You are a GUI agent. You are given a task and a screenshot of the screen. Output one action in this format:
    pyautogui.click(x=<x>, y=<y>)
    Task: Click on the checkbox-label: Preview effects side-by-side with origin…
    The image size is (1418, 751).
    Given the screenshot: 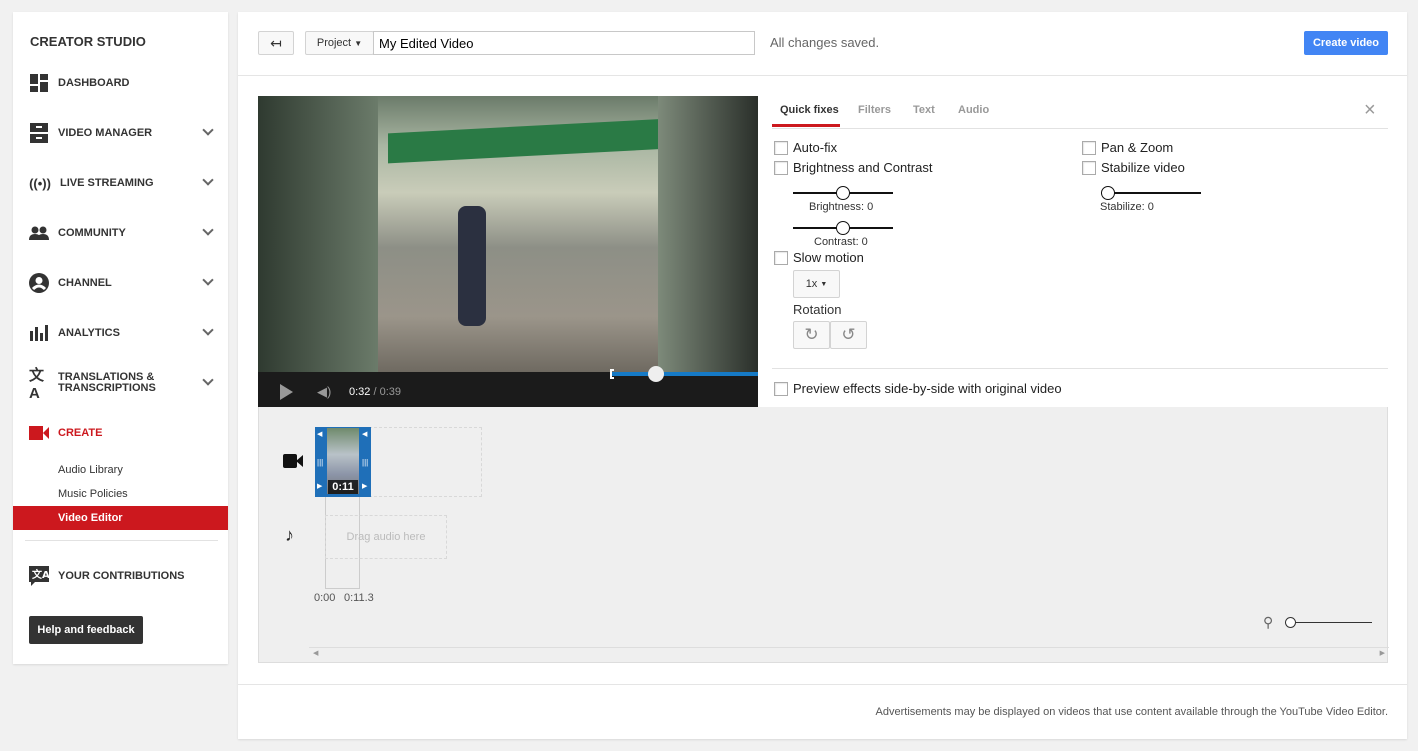 What is the action you would take?
    pyautogui.click(x=927, y=388)
    